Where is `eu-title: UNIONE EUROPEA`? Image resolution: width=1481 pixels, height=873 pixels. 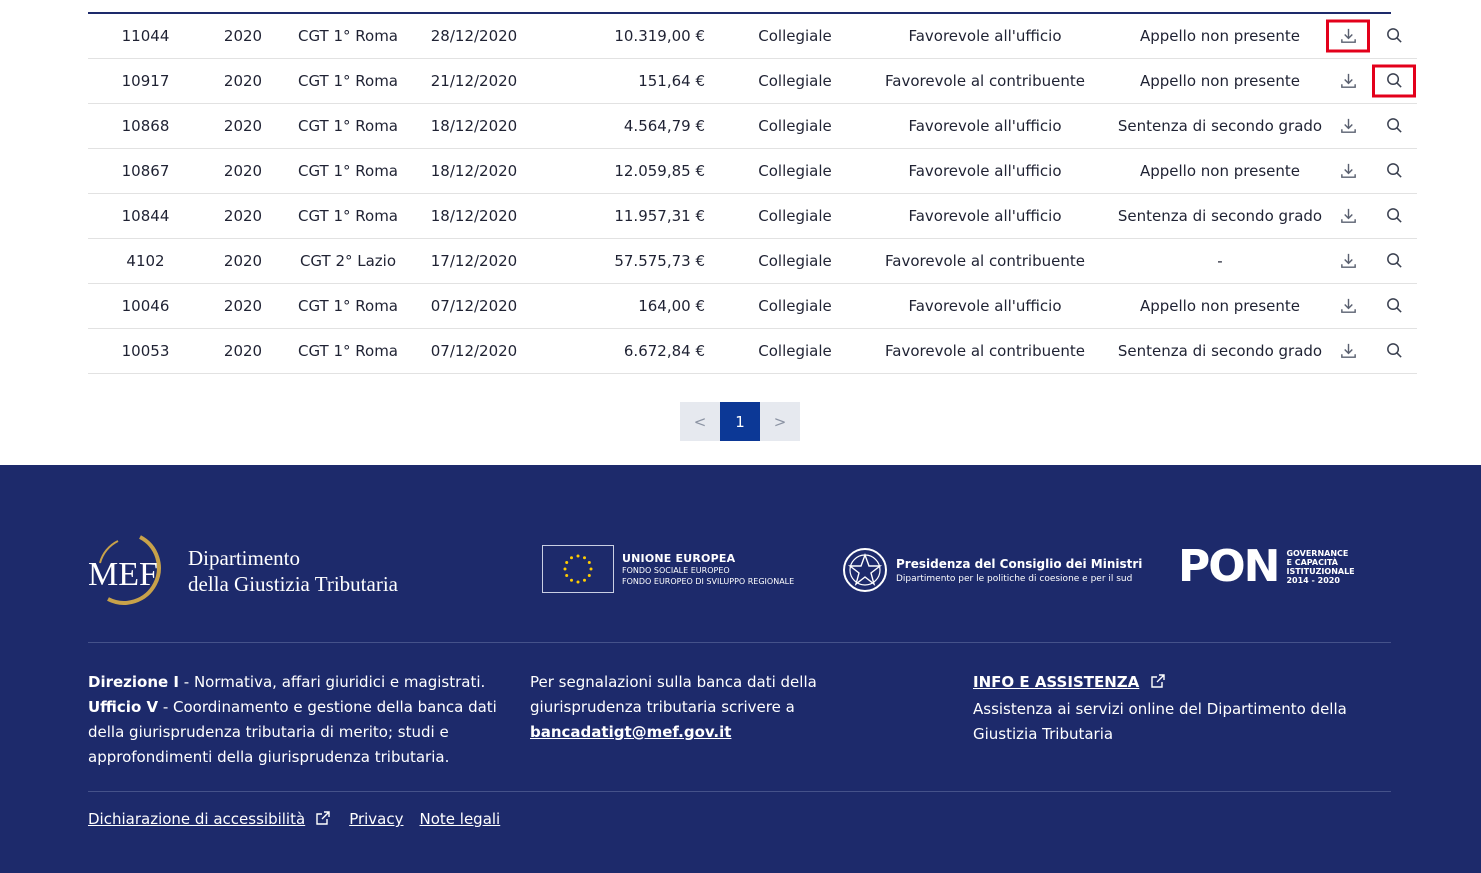
eu-title: UNIONE EUROPEA is located at coordinates (679, 558).